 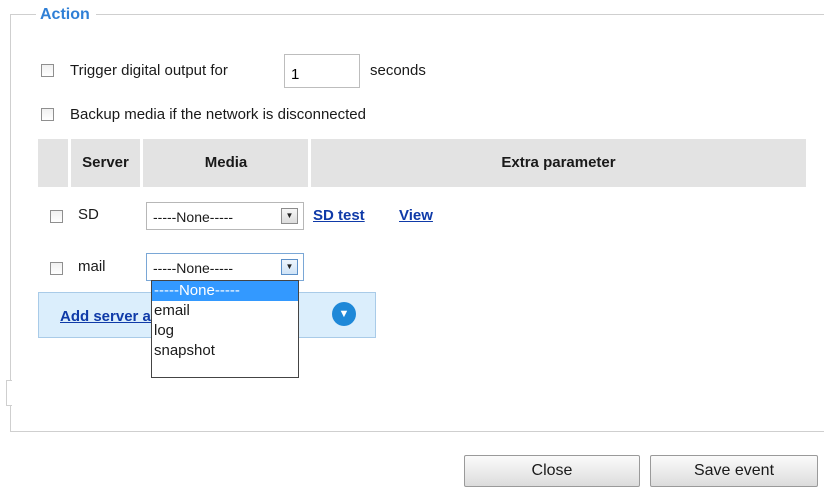 I want to click on seconds-label: seconds, so click(x=398, y=70).